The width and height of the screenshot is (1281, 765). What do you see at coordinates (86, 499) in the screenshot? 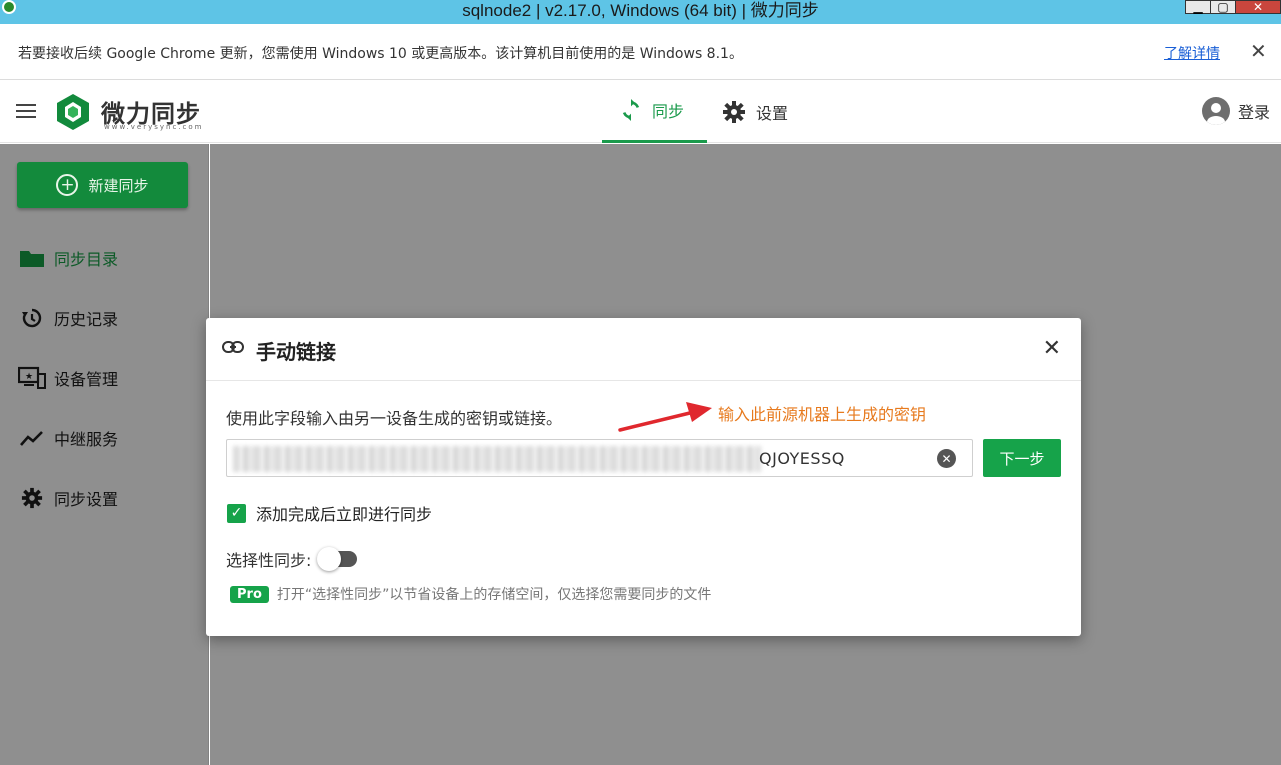
I see `sidebar-item-label: 同步设置` at bounding box center [86, 499].